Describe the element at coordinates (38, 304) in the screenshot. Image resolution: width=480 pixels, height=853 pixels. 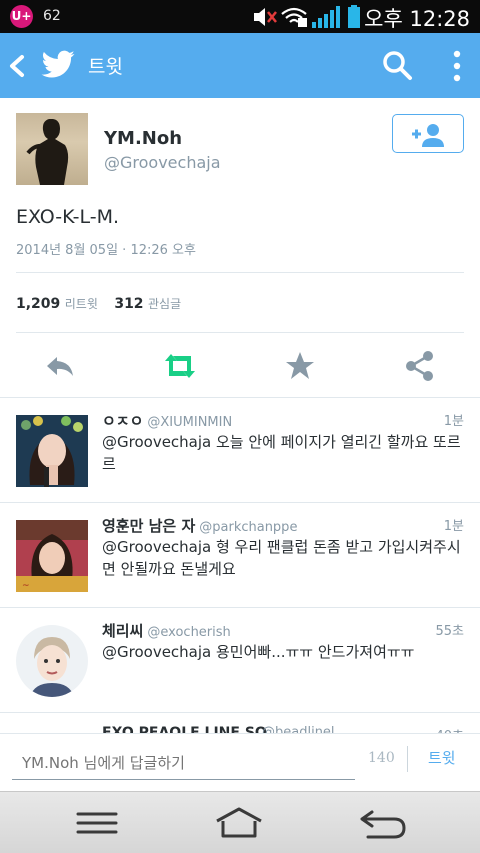
I see `retweet-count: 1,209` at that location.